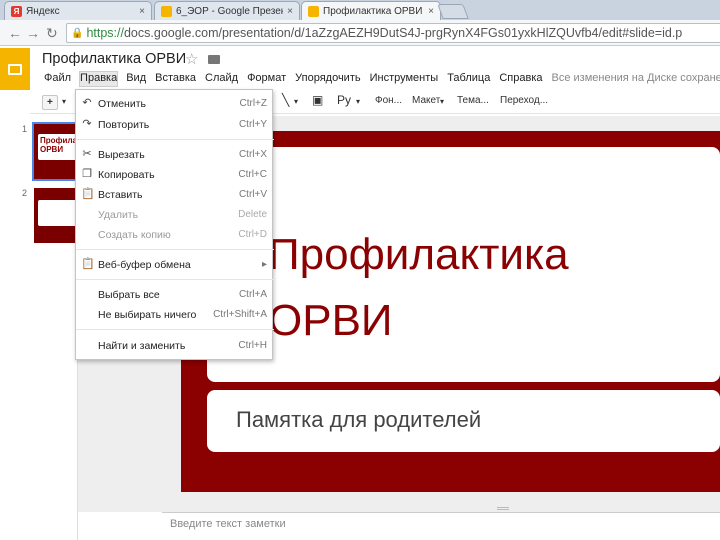  I want to click on font-style-button: Ру, so click(344, 100).